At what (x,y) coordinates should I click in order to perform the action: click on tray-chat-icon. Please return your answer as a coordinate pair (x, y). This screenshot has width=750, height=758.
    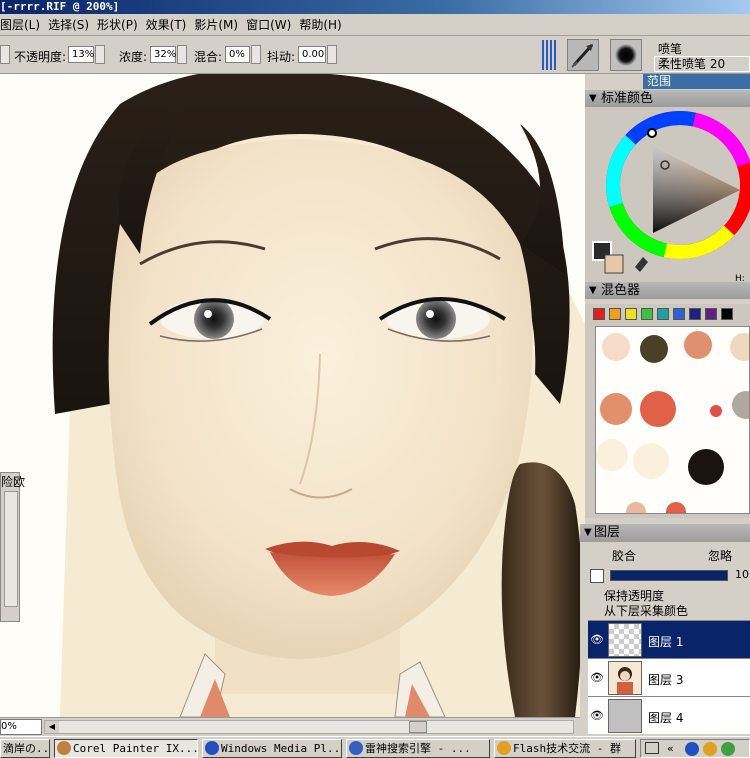
    Looking at the image, I should click on (710, 749).